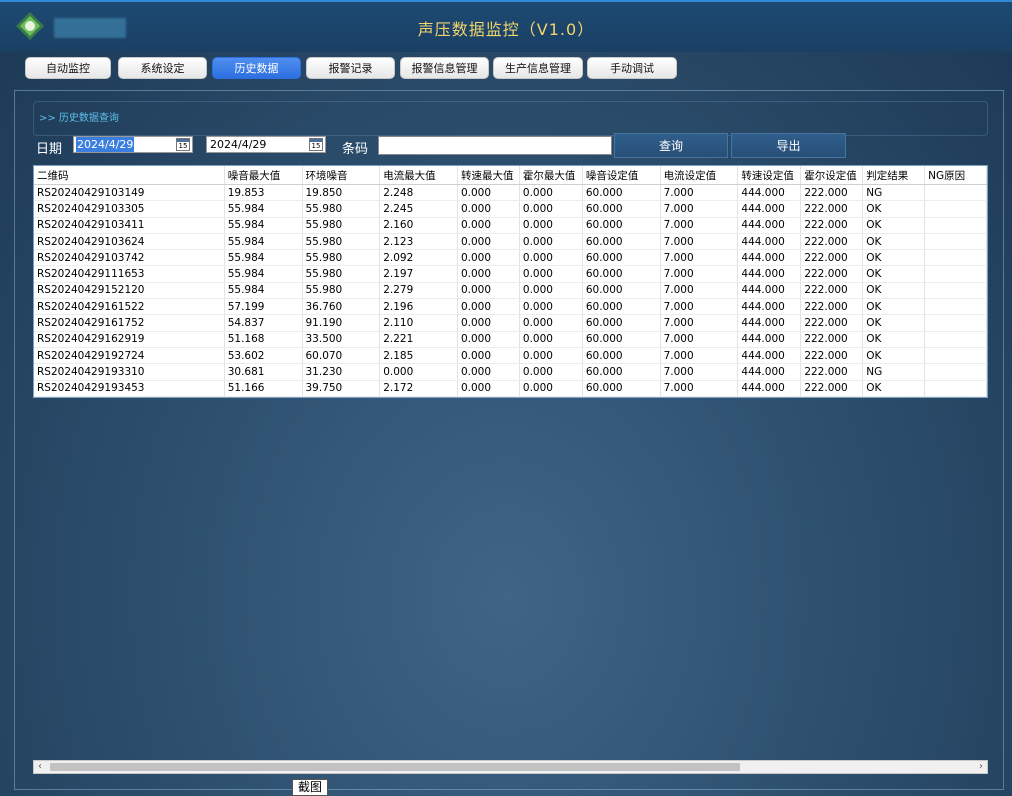 This screenshot has width=1012, height=796. What do you see at coordinates (40, 767) in the screenshot?
I see `scroll-left-icon: ‹` at bounding box center [40, 767].